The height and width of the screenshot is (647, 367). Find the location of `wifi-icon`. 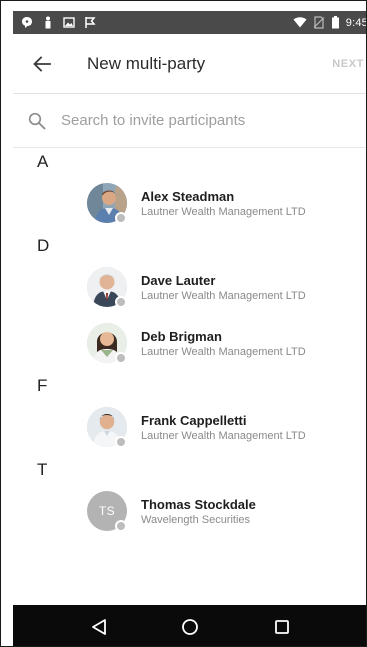

wifi-icon is located at coordinates (300, 22).